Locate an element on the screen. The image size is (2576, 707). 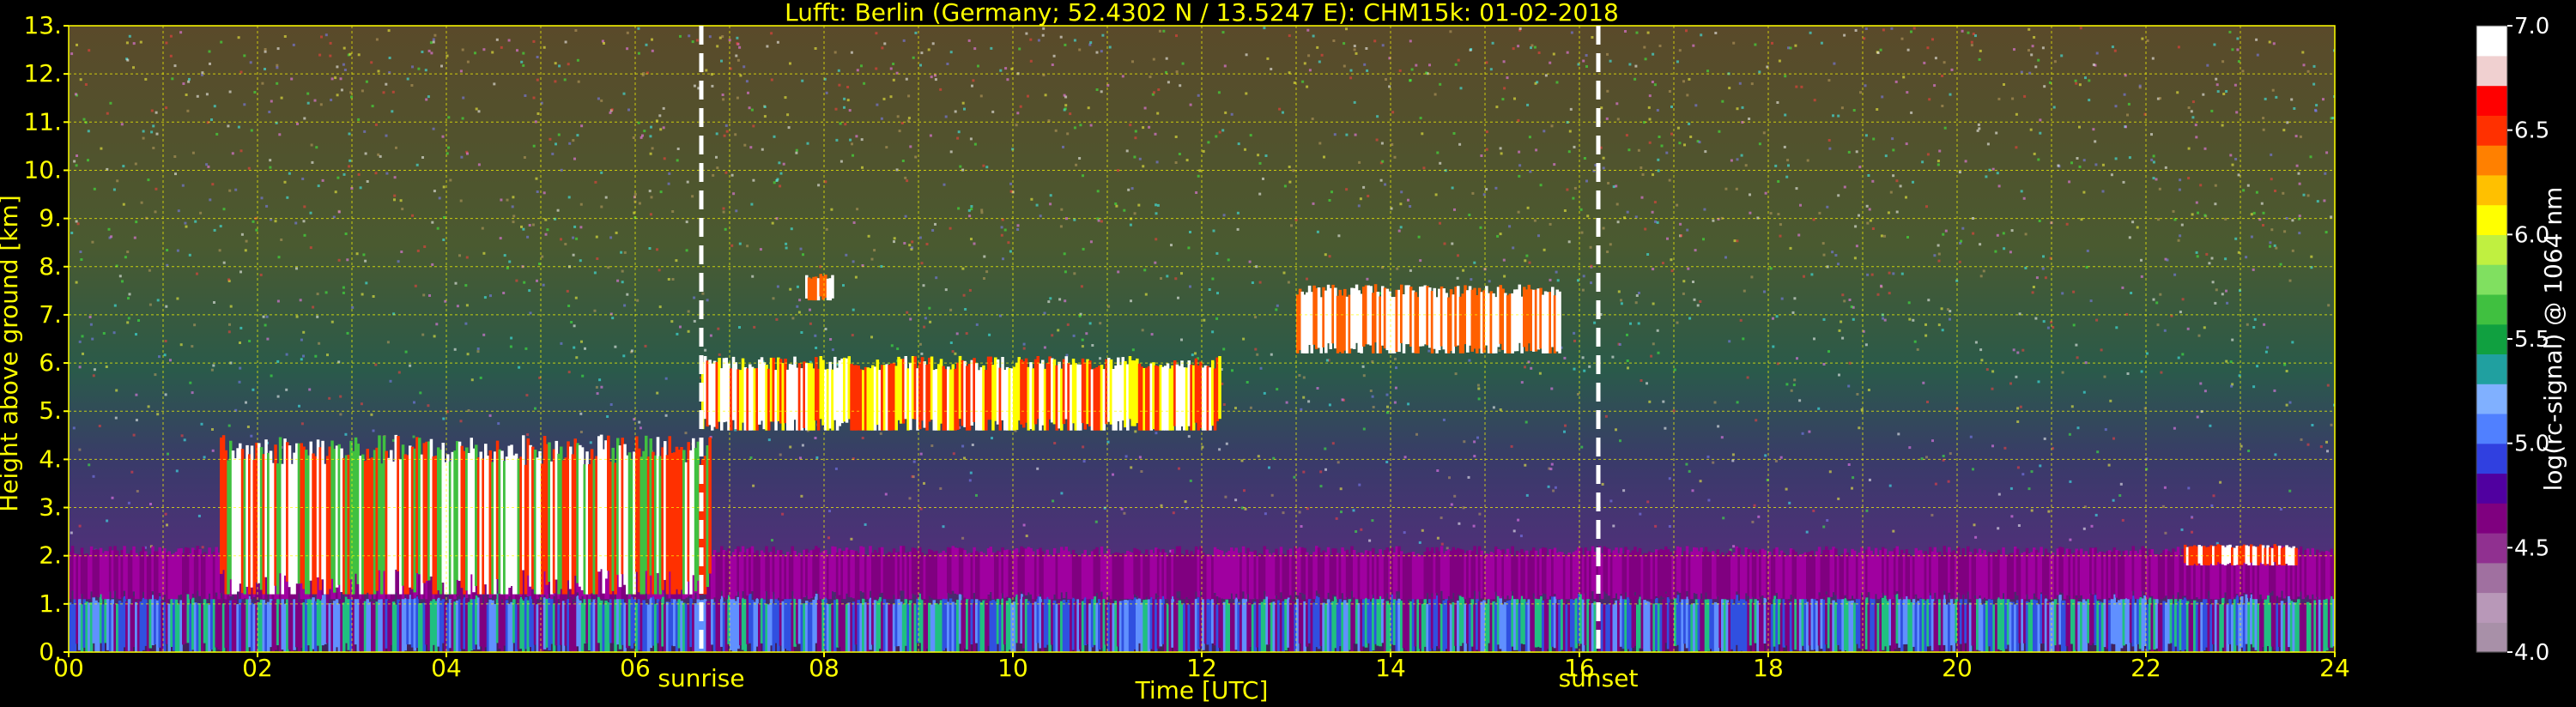
x-tick-label: 14 is located at coordinates (1390, 668).